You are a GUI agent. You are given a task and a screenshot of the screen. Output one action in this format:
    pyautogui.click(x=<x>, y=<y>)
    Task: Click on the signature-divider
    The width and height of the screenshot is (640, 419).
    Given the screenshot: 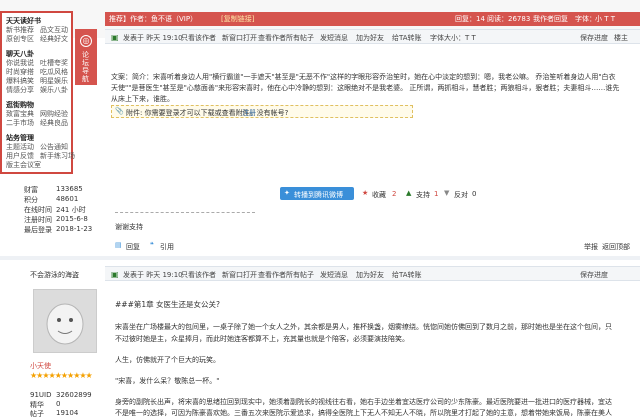 What is the action you would take?
    pyautogui.click(x=185, y=212)
    